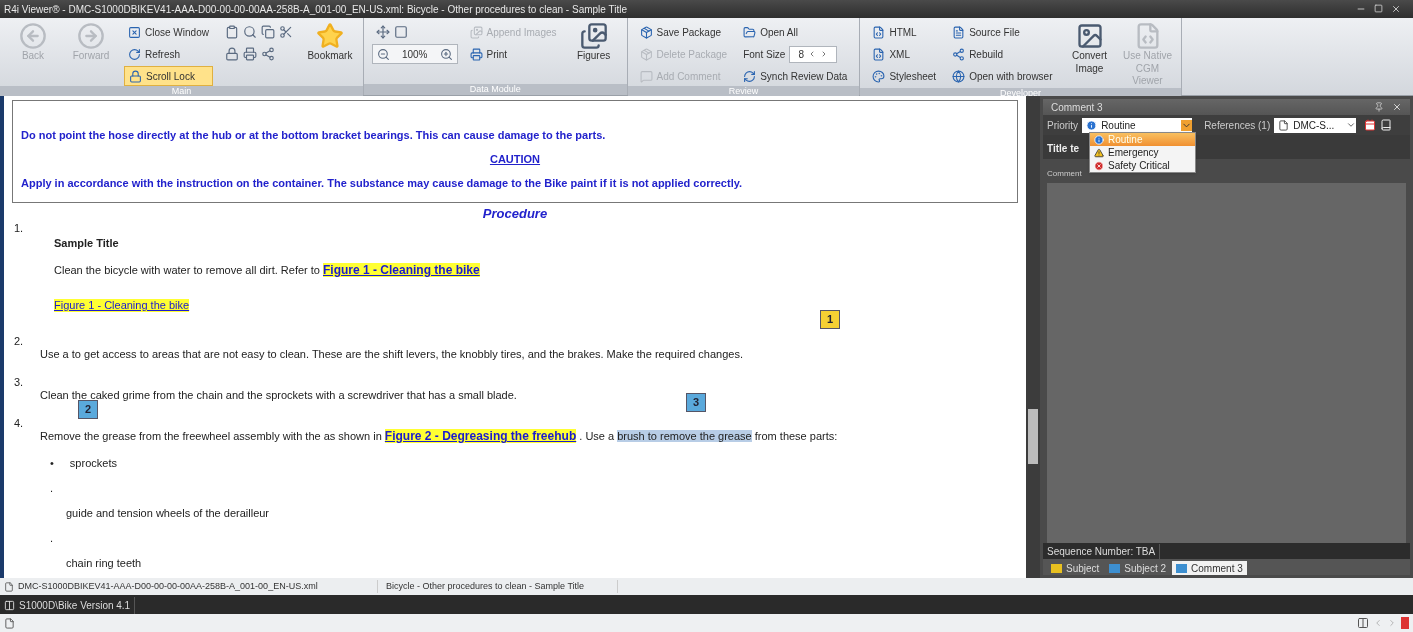 The height and width of the screenshot is (632, 1413). What do you see at coordinates (1002, 76) in the screenshot?
I see `ribbon-button: Open with browser` at bounding box center [1002, 76].